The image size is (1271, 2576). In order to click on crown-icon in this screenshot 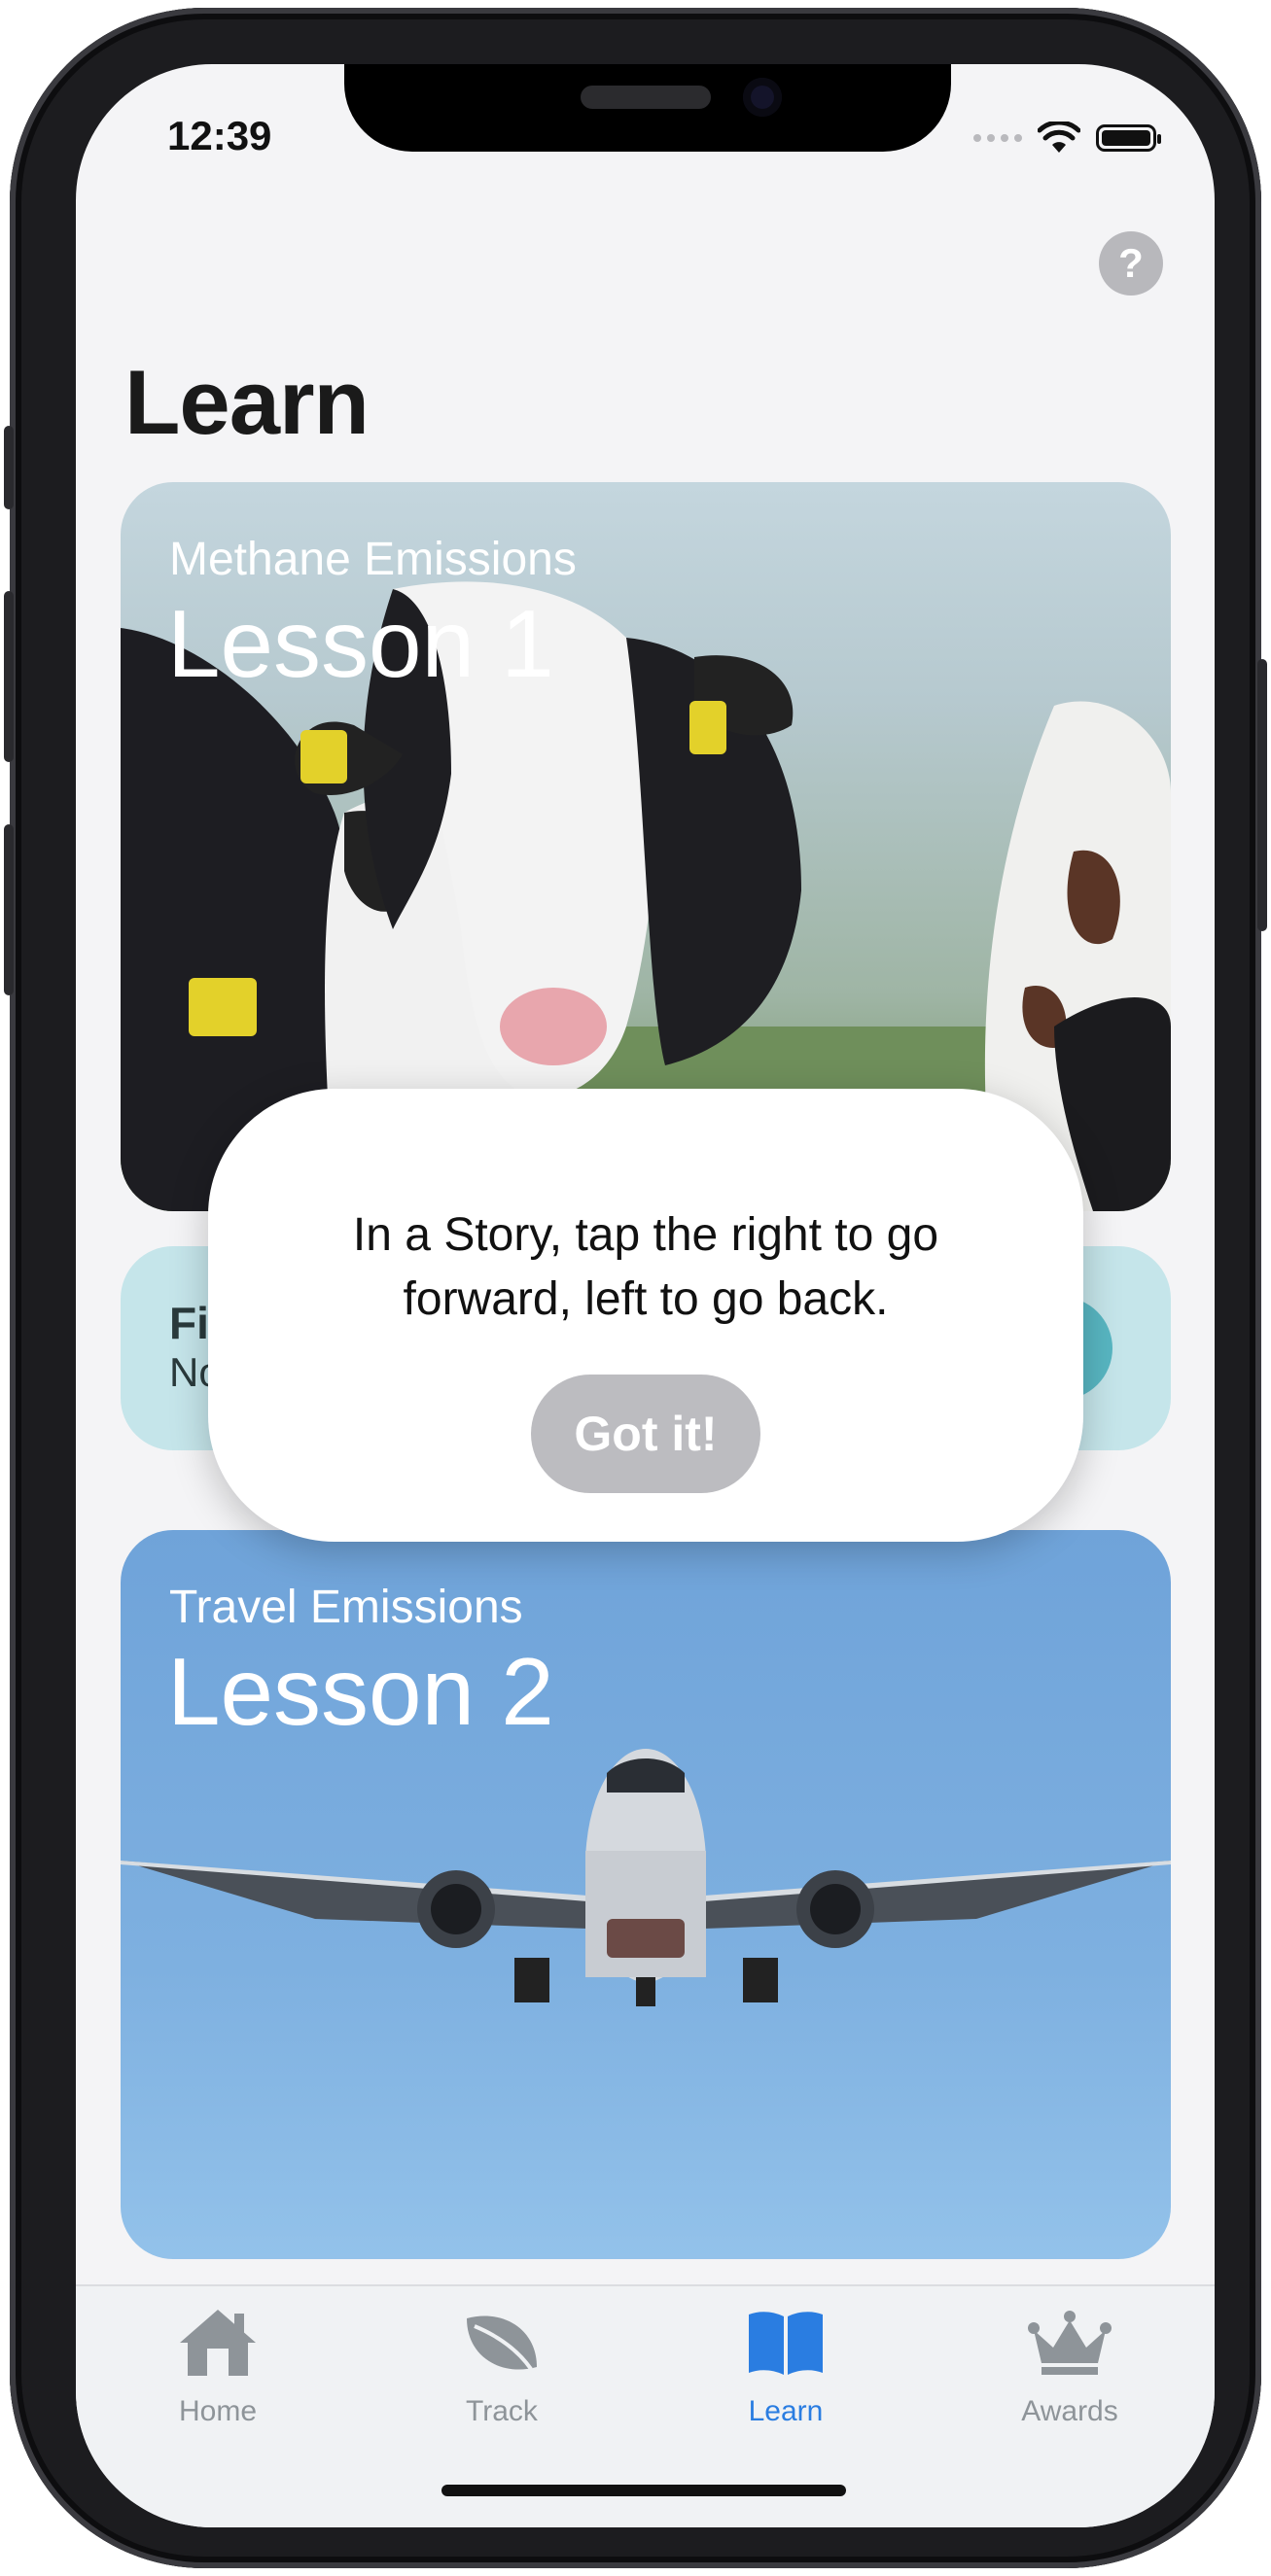, I will do `click(1070, 2343)`.